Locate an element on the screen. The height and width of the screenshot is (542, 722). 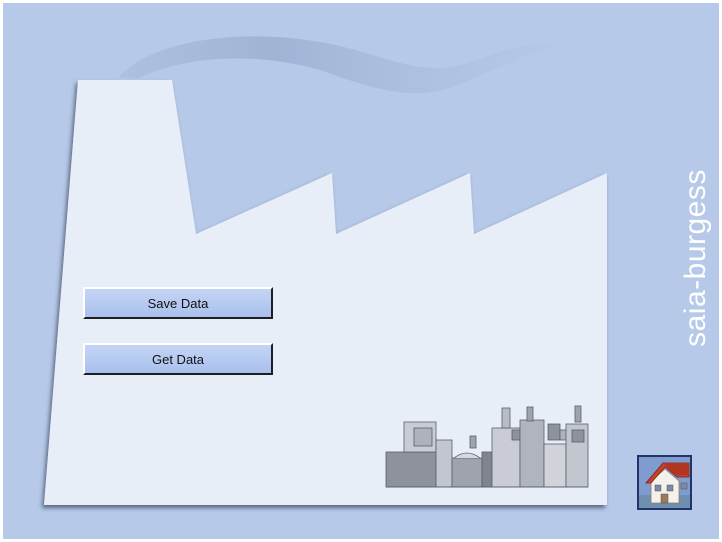
save-data-button: Save Data is located at coordinates (178, 303).